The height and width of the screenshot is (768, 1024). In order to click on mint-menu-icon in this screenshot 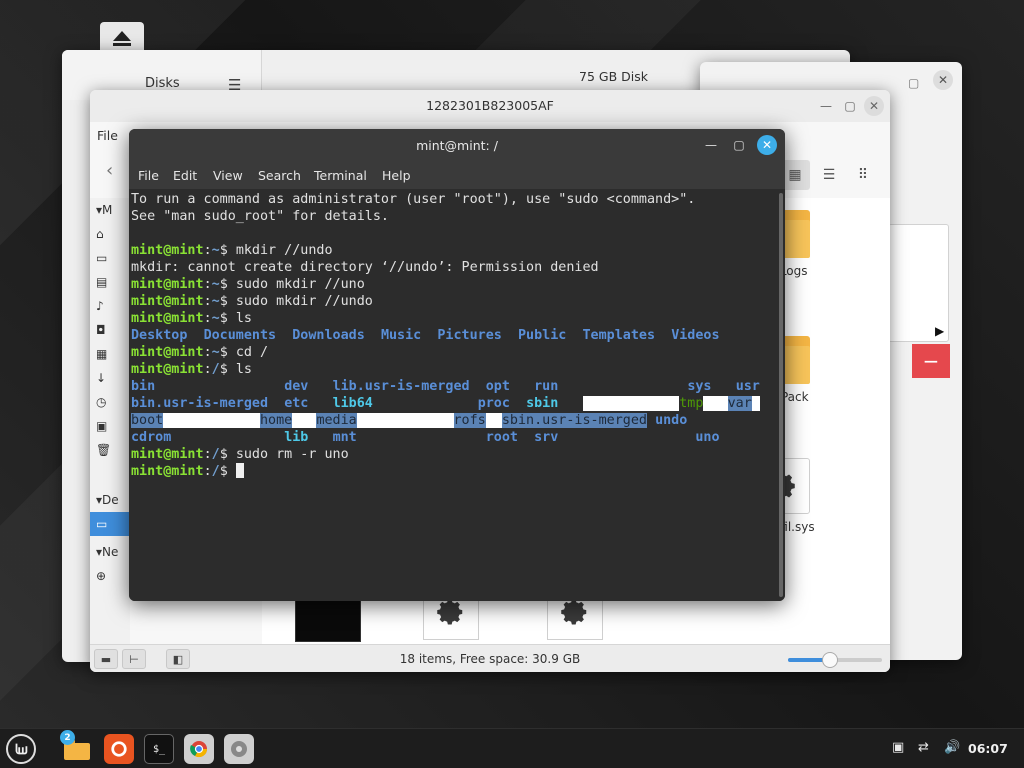, I will do `click(21, 749)`.